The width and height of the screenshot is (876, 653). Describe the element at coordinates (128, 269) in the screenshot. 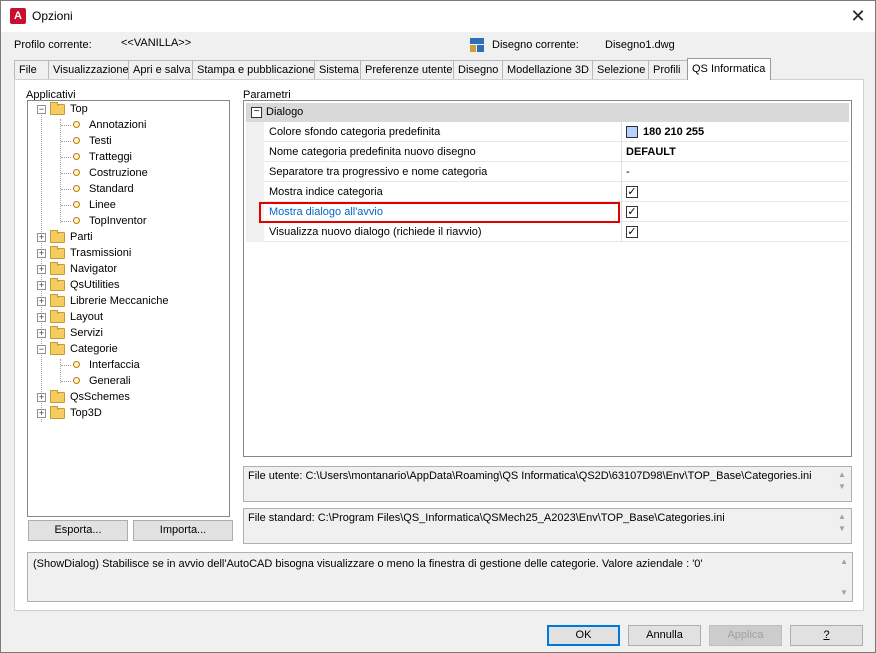

I see `tree-item-navigator: + Navigator` at that location.